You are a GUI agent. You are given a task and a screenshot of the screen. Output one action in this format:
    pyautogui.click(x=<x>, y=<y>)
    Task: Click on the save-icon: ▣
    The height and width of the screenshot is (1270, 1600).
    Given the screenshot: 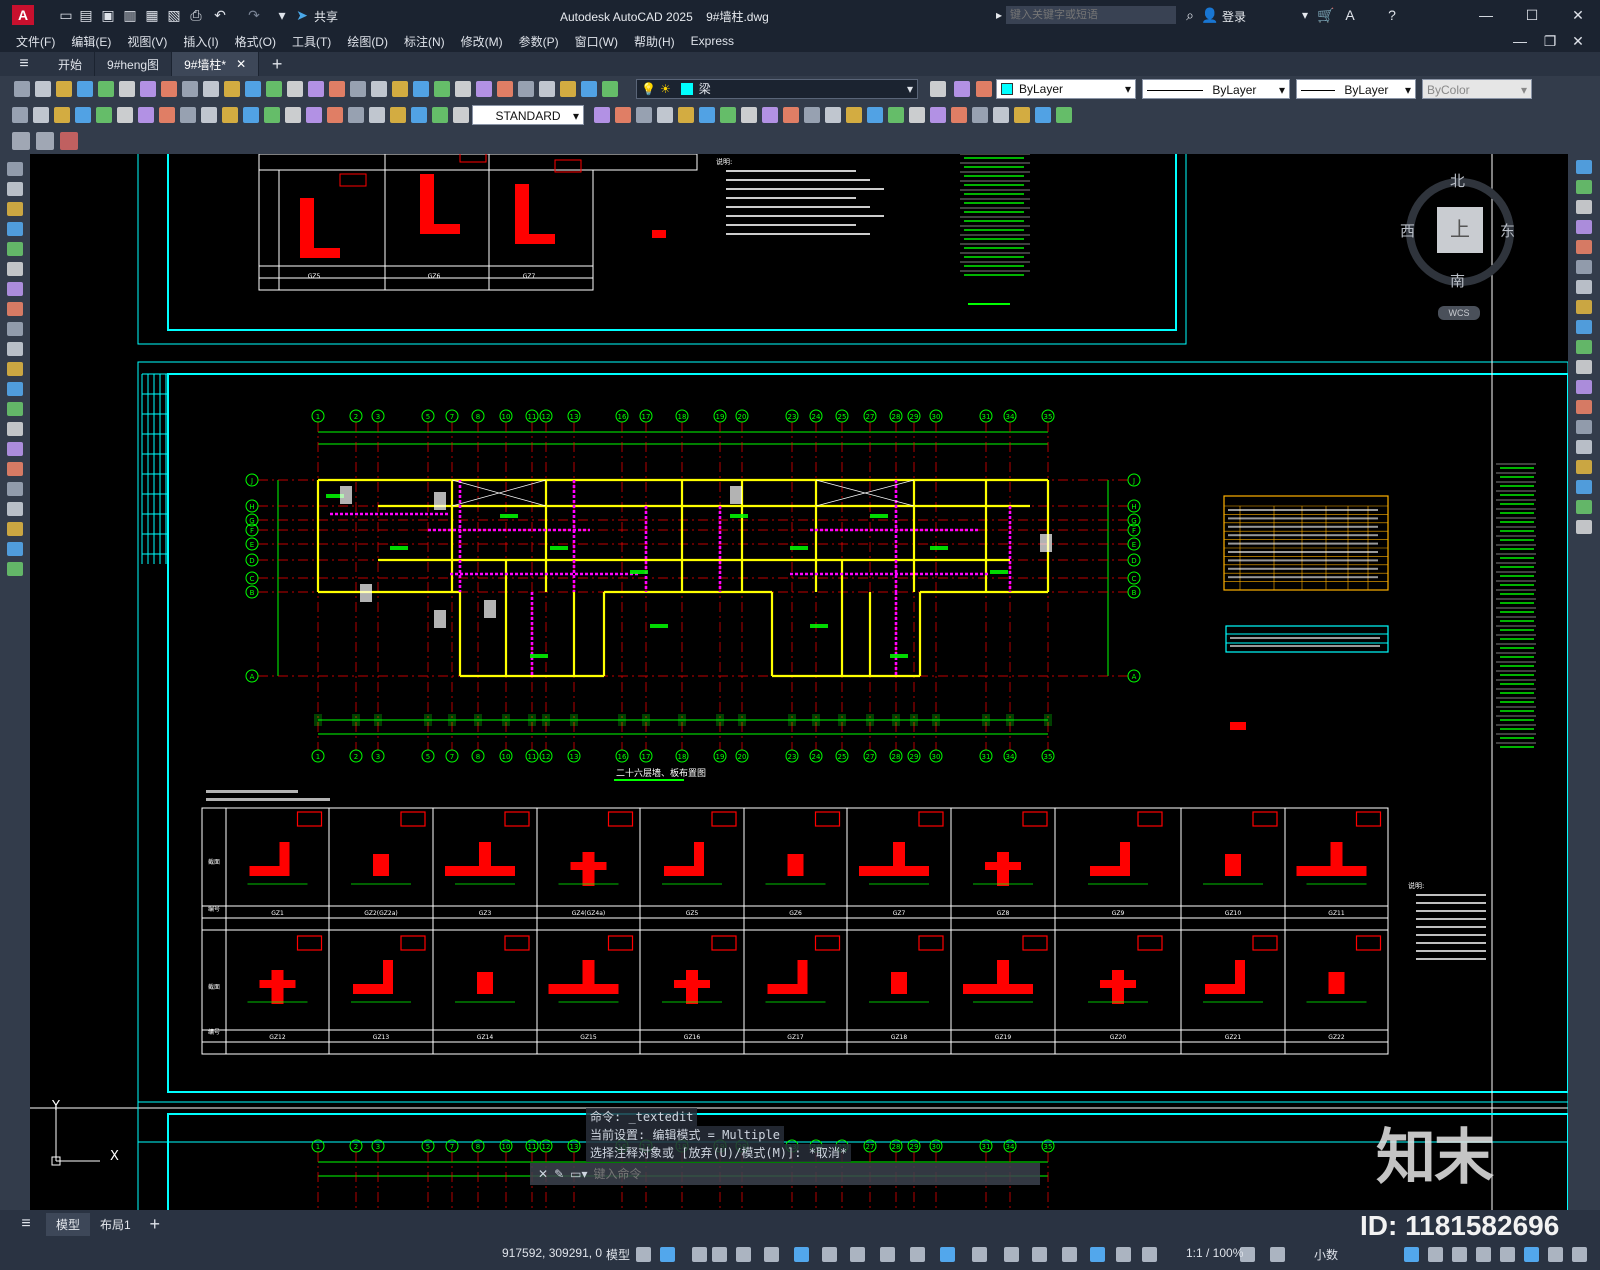 What is the action you would take?
    pyautogui.click(x=108, y=15)
    